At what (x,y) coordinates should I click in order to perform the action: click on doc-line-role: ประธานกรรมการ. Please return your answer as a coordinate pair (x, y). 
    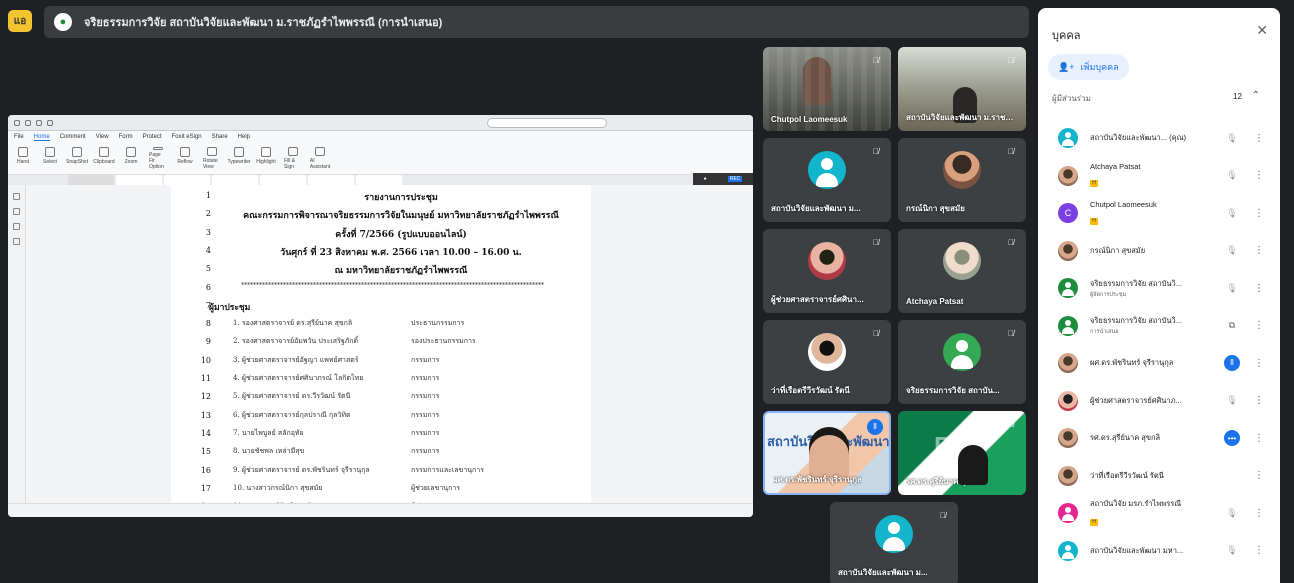
    Looking at the image, I should click on (438, 323).